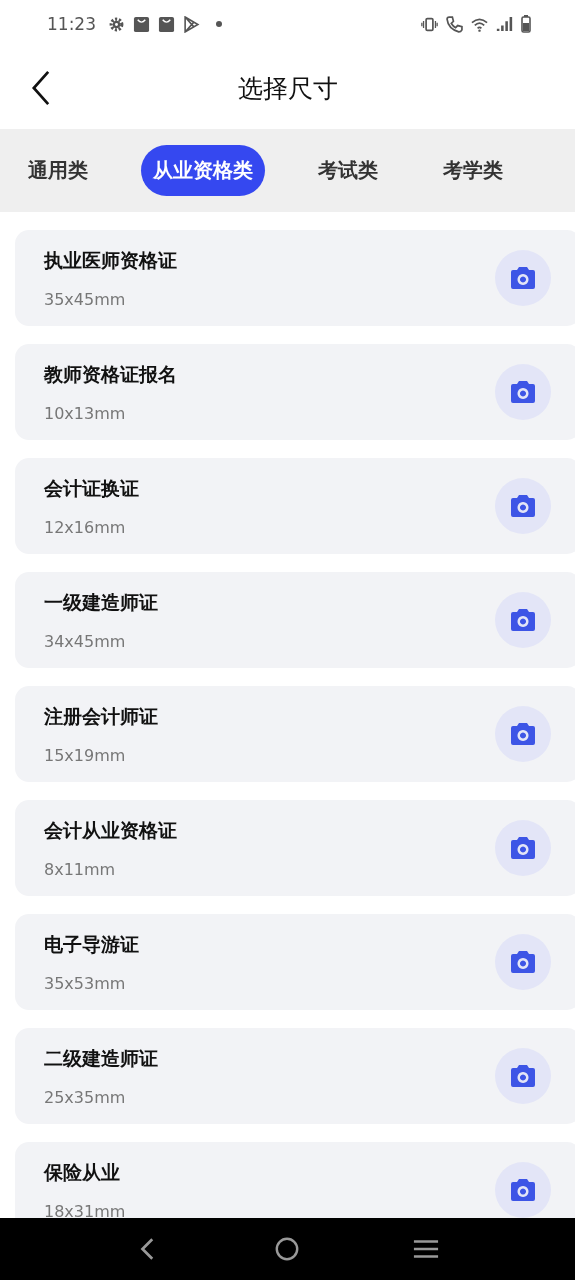  Describe the element at coordinates (82, 1172) in the screenshot. I see `item-name: 保险从业` at that location.